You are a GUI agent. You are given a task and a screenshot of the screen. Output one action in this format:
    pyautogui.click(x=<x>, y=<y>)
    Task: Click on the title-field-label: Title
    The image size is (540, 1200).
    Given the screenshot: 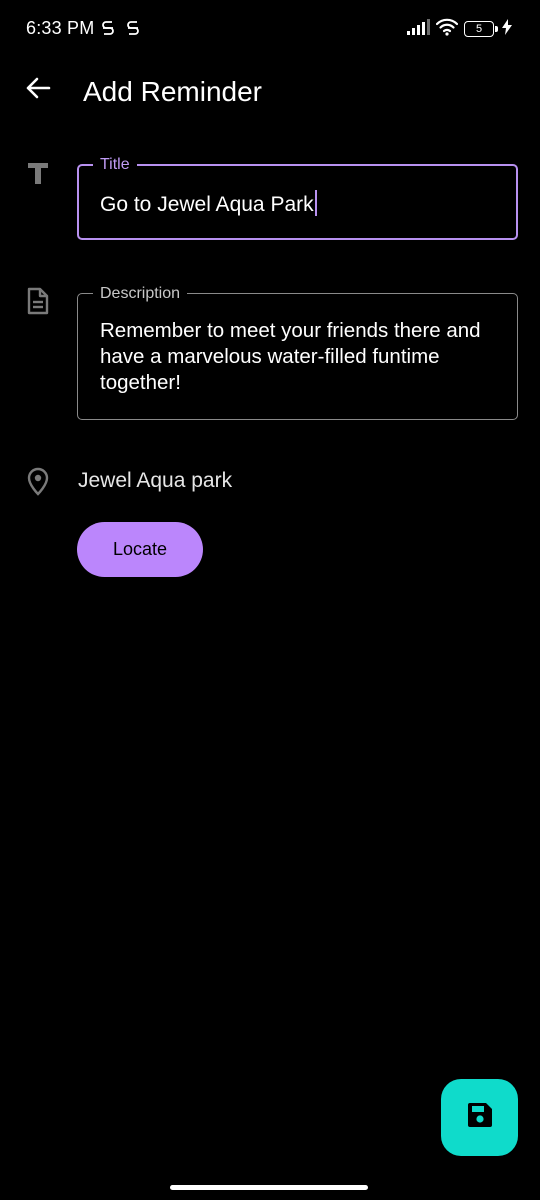 What is the action you would take?
    pyautogui.click(x=115, y=165)
    